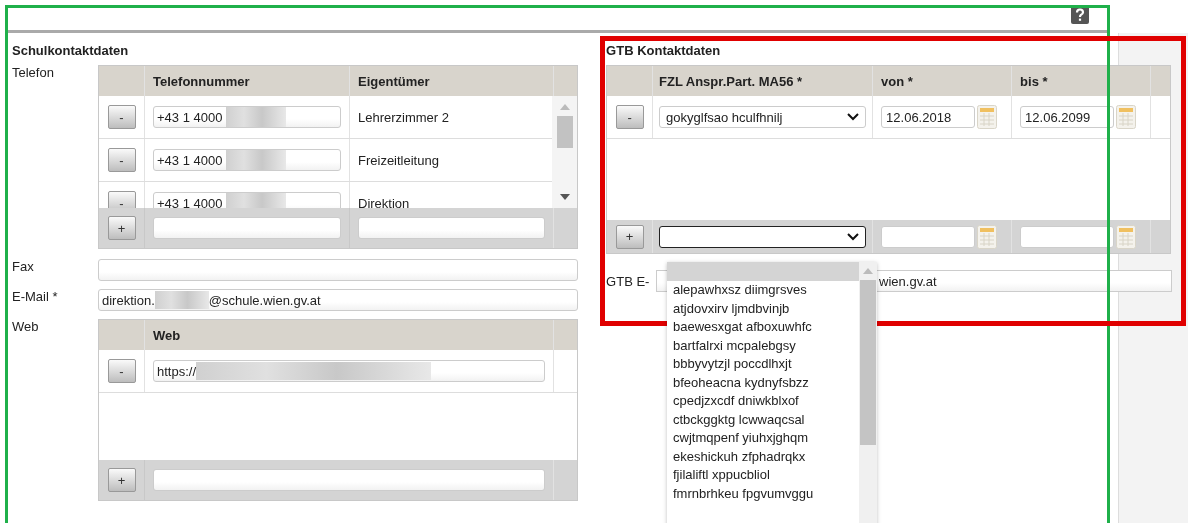 The image size is (1188, 523). What do you see at coordinates (724, 117) in the screenshot?
I see `select-value: gokyglfsao hculfhnilj` at bounding box center [724, 117].